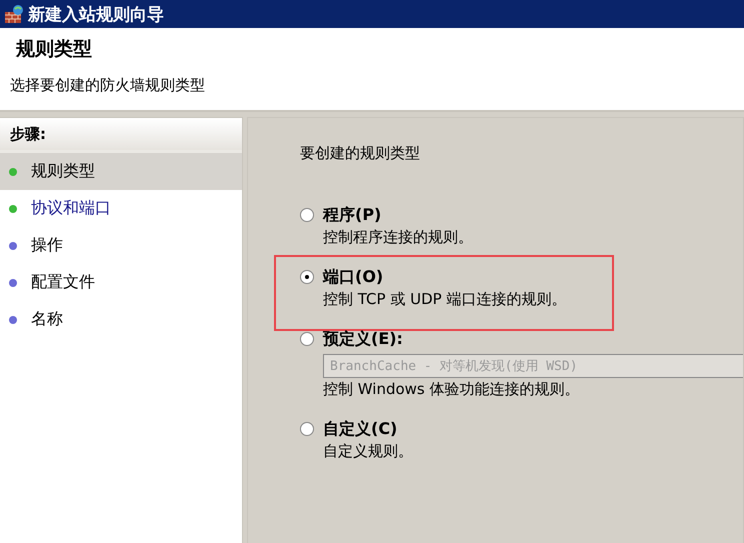 The height and width of the screenshot is (543, 744). Describe the element at coordinates (451, 389) in the screenshot. I see `option-description: 控制 Windows 体验功能连接的规则。` at that location.